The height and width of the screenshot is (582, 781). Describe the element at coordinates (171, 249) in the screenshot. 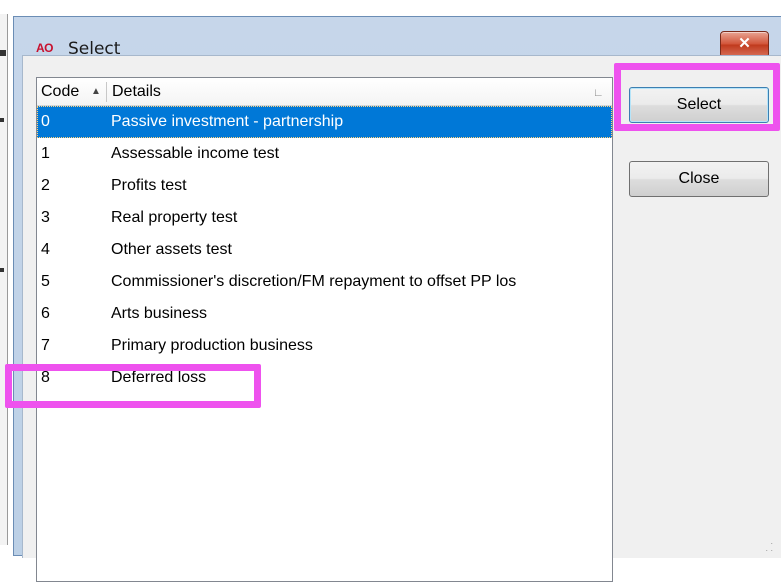

I see `list-item-details: Other assets test` at that location.